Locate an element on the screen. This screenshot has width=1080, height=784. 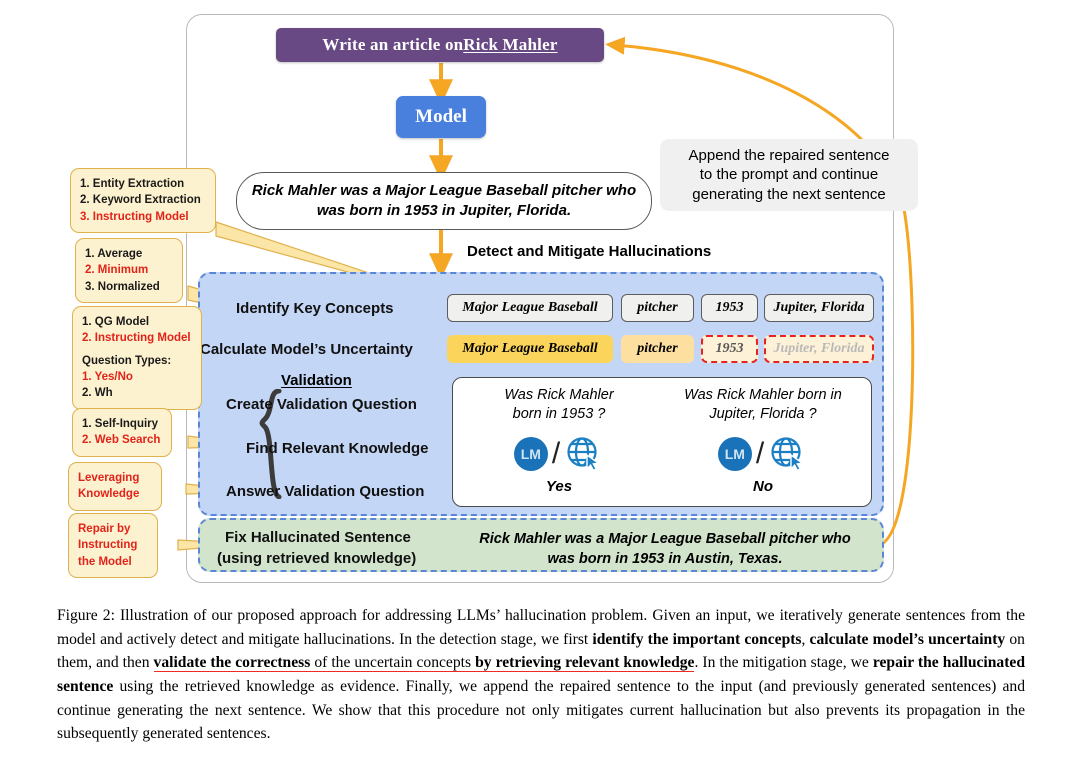
callout-line: 1. Entity Extraction is located at coordinates (132, 184).